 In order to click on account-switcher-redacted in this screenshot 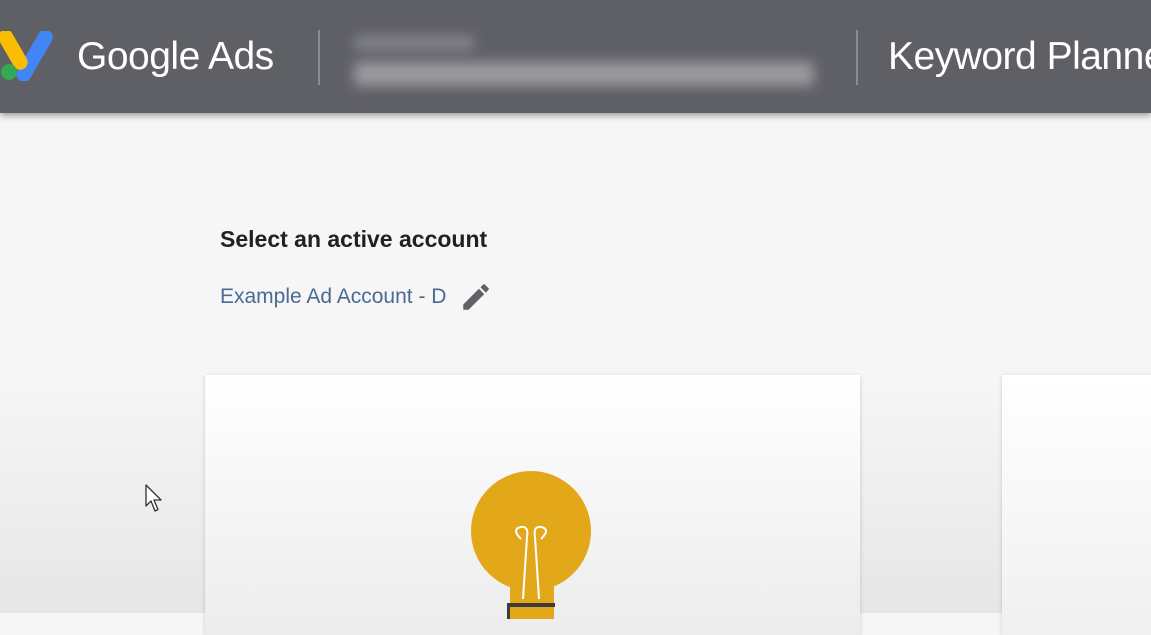, I will do `click(588, 63)`.